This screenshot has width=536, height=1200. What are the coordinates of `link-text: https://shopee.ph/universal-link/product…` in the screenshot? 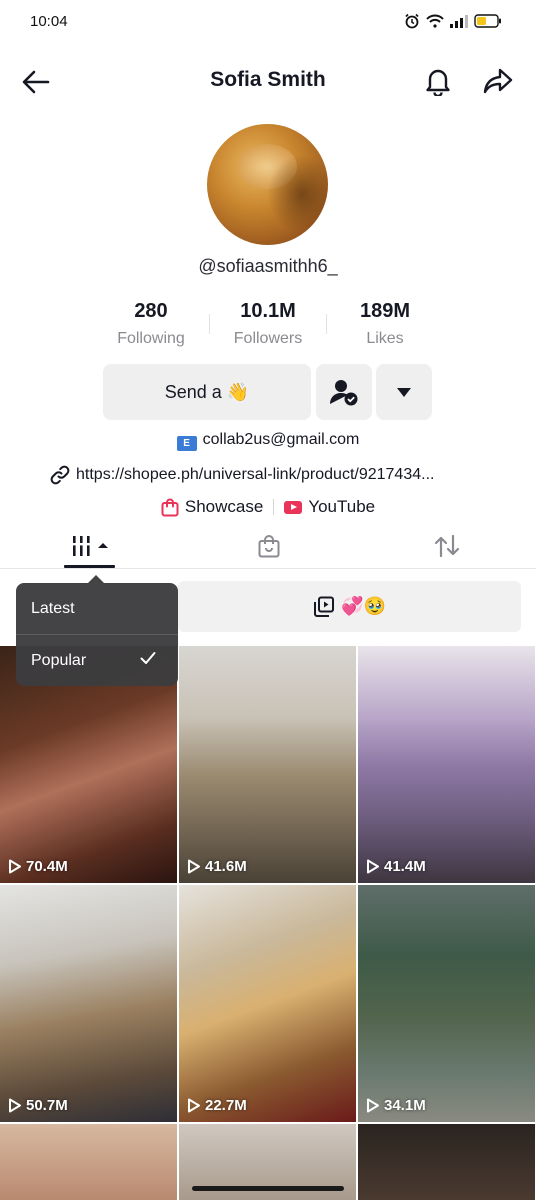 It's located at (255, 474).